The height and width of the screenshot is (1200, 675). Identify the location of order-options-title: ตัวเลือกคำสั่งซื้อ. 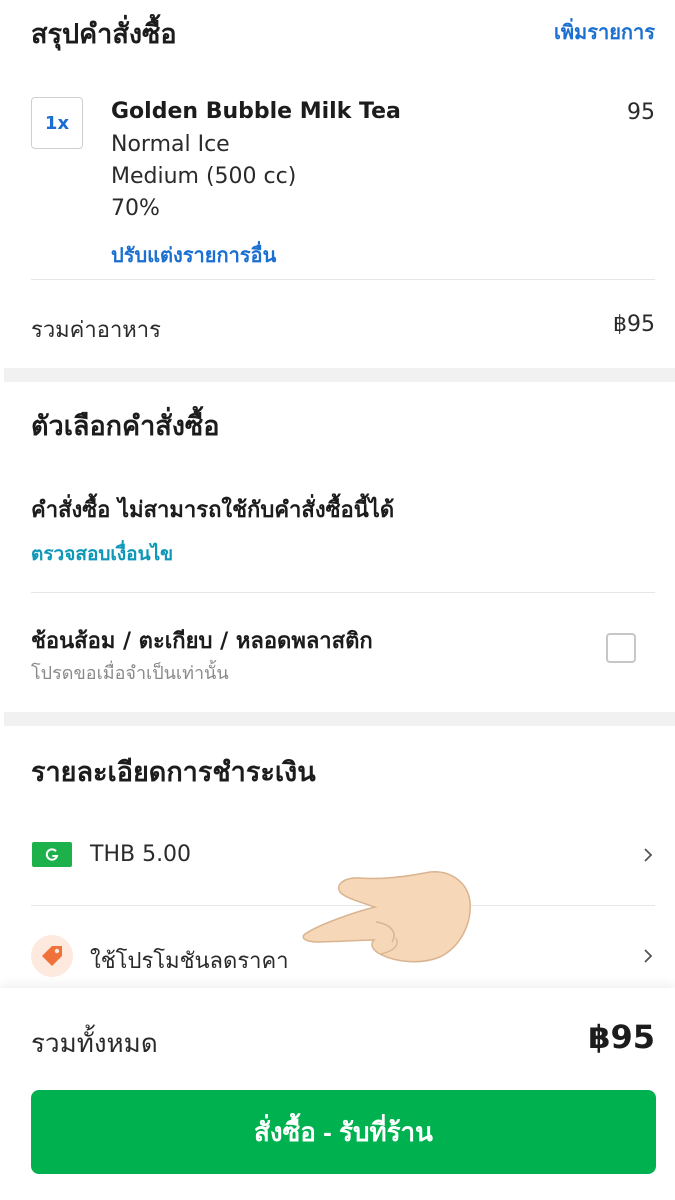
(125, 426).